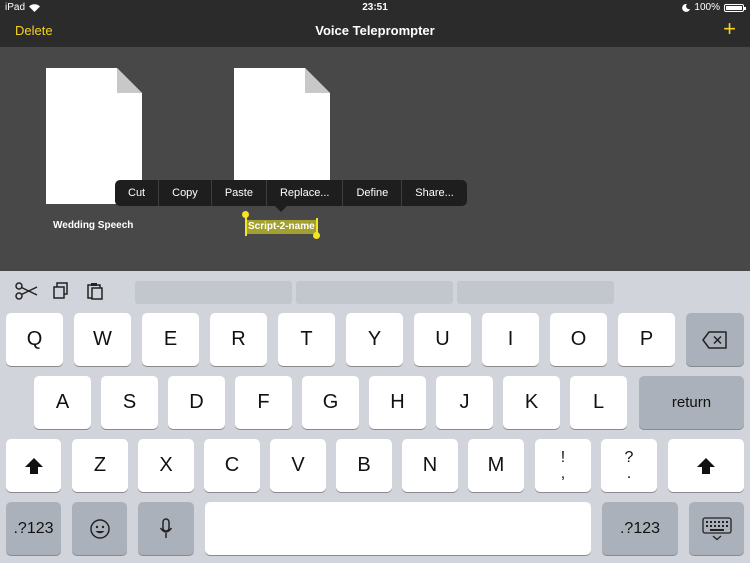 The image size is (750, 563). I want to click on key-n: N, so click(430, 465).